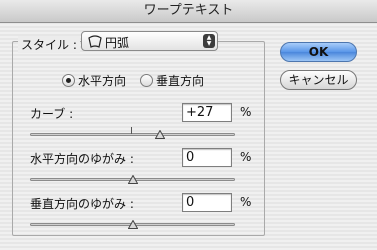 The width and height of the screenshot is (377, 250). What do you see at coordinates (95, 43) in the screenshot?
I see `arc-shape-icon` at bounding box center [95, 43].